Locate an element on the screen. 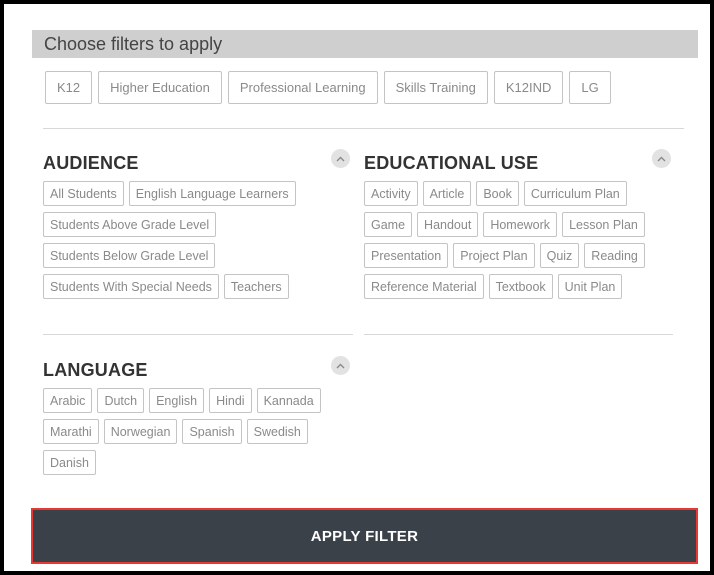  filter-chip-project-plan: Project Plan is located at coordinates (494, 255).